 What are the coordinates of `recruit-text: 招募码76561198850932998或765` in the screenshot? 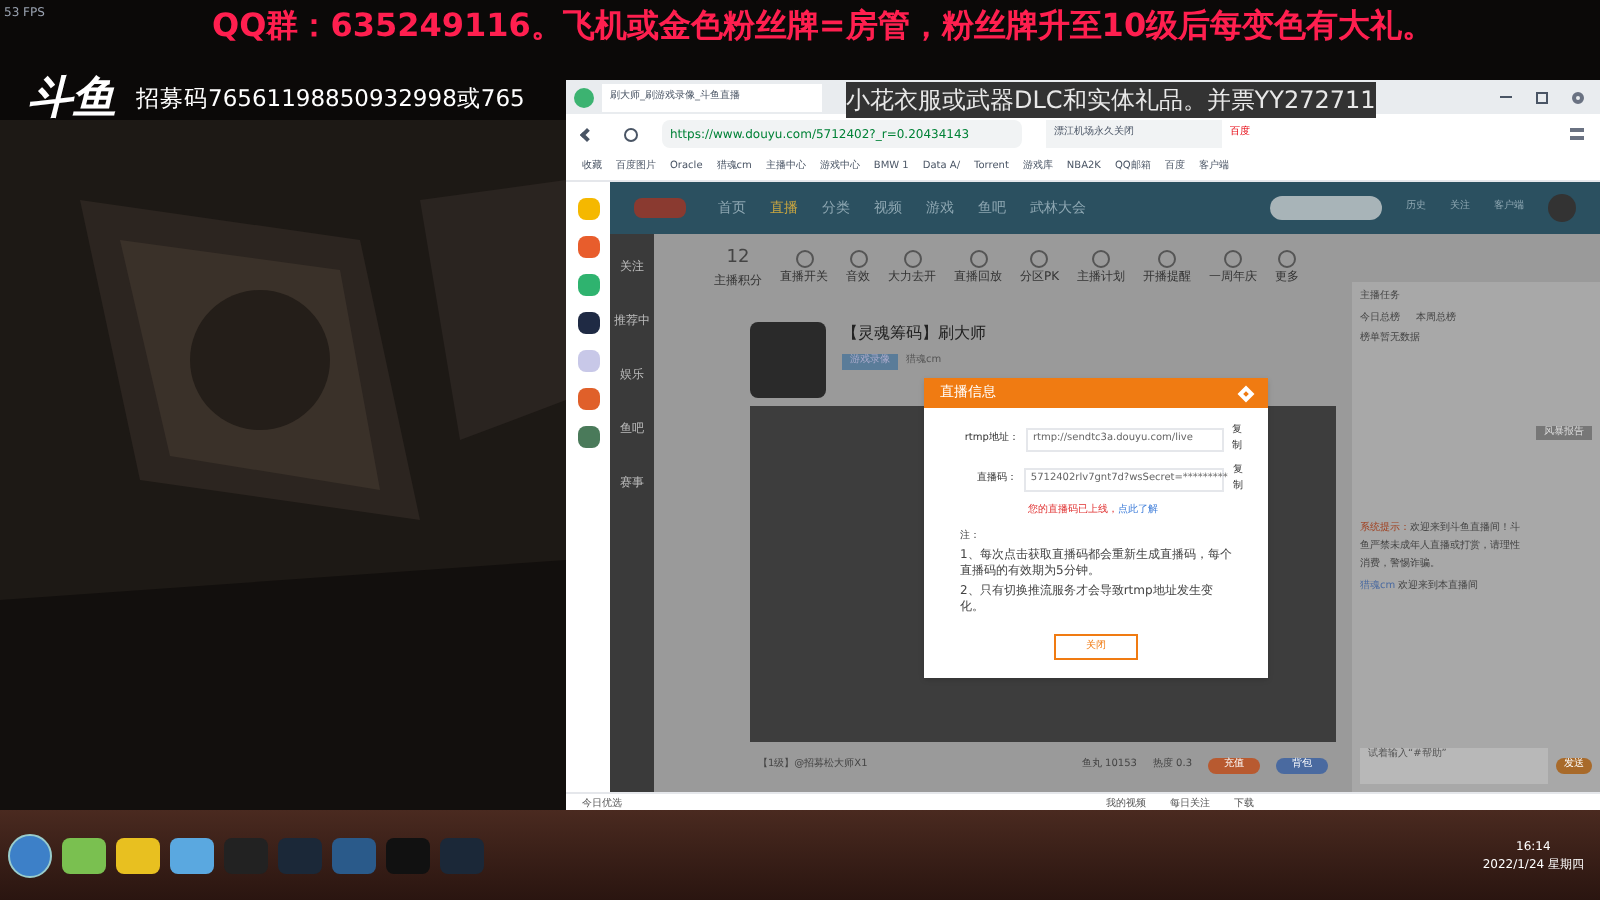 It's located at (330, 99).